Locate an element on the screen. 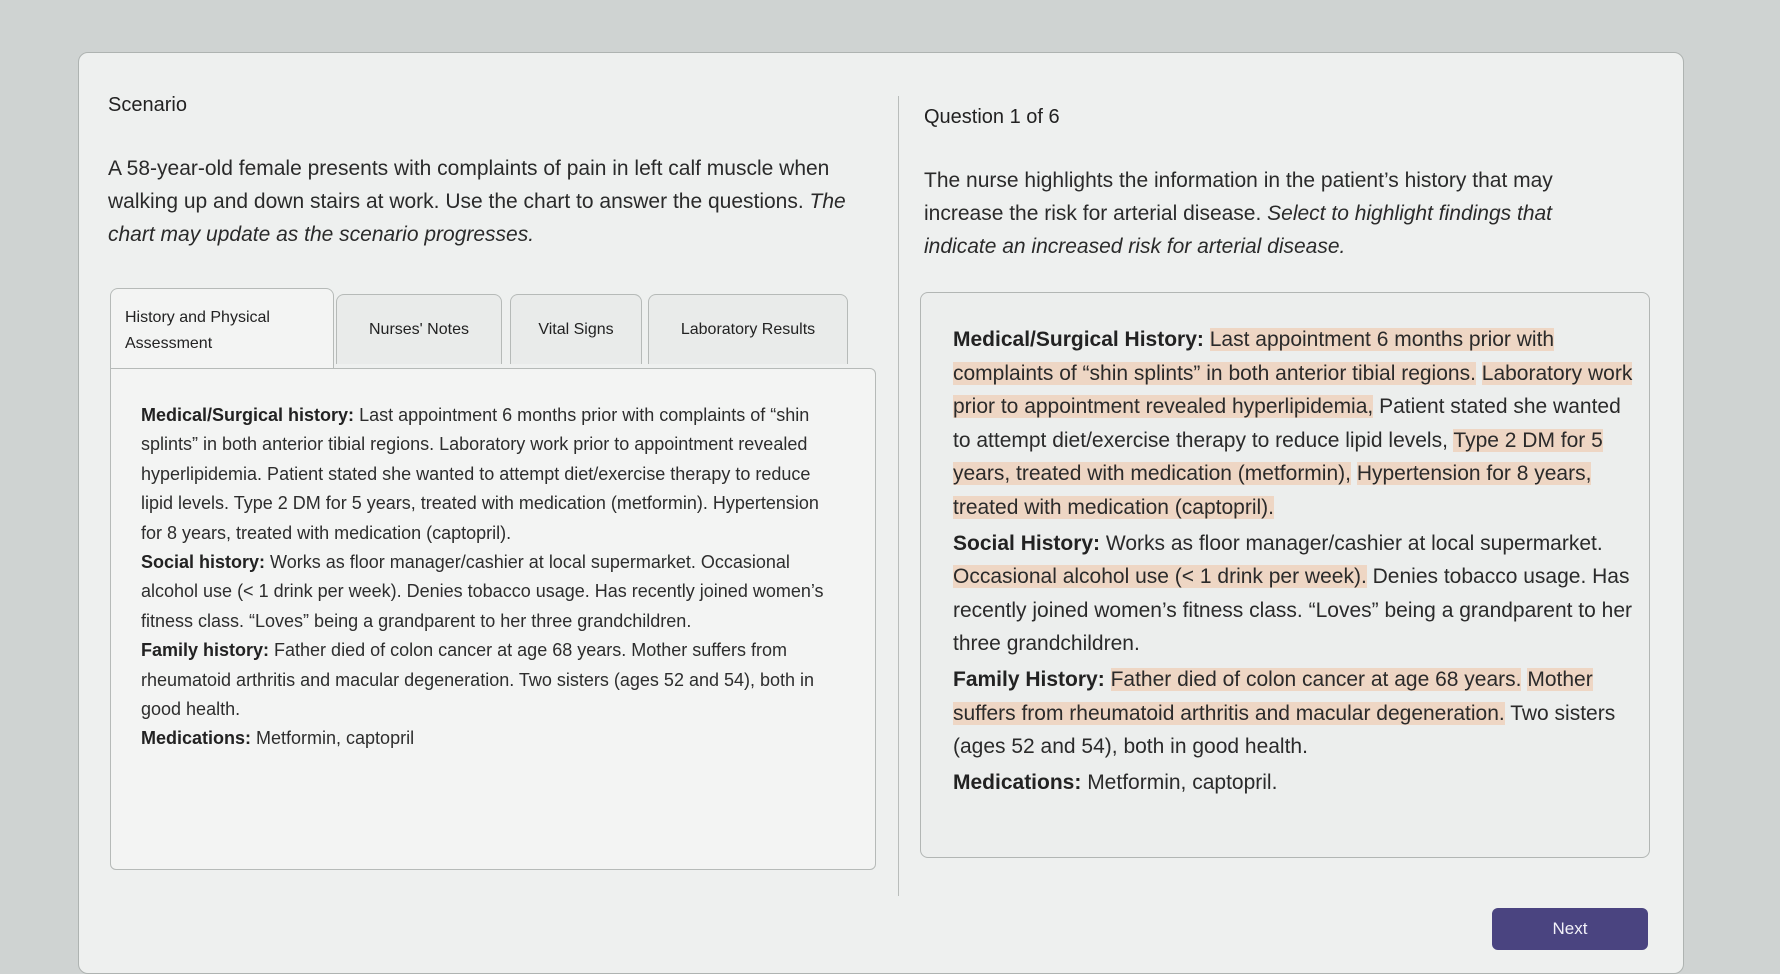  chart-family-heading: Family history: is located at coordinates (205, 650).